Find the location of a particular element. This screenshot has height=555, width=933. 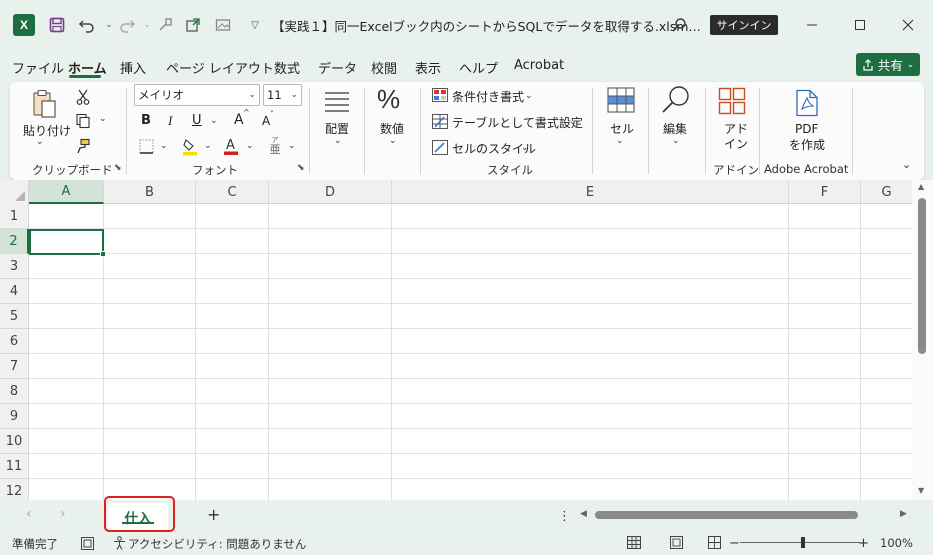

select-all-button is located at coordinates (14, 192).